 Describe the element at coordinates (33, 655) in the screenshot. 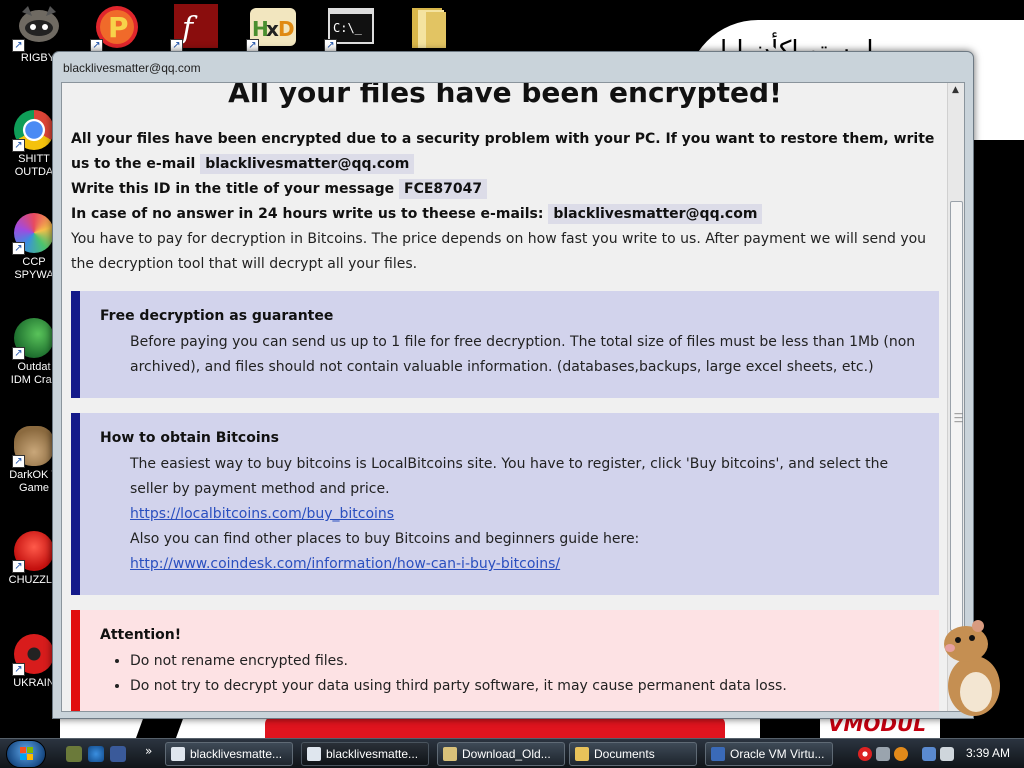

I see `radiation-icon: ↗` at that location.